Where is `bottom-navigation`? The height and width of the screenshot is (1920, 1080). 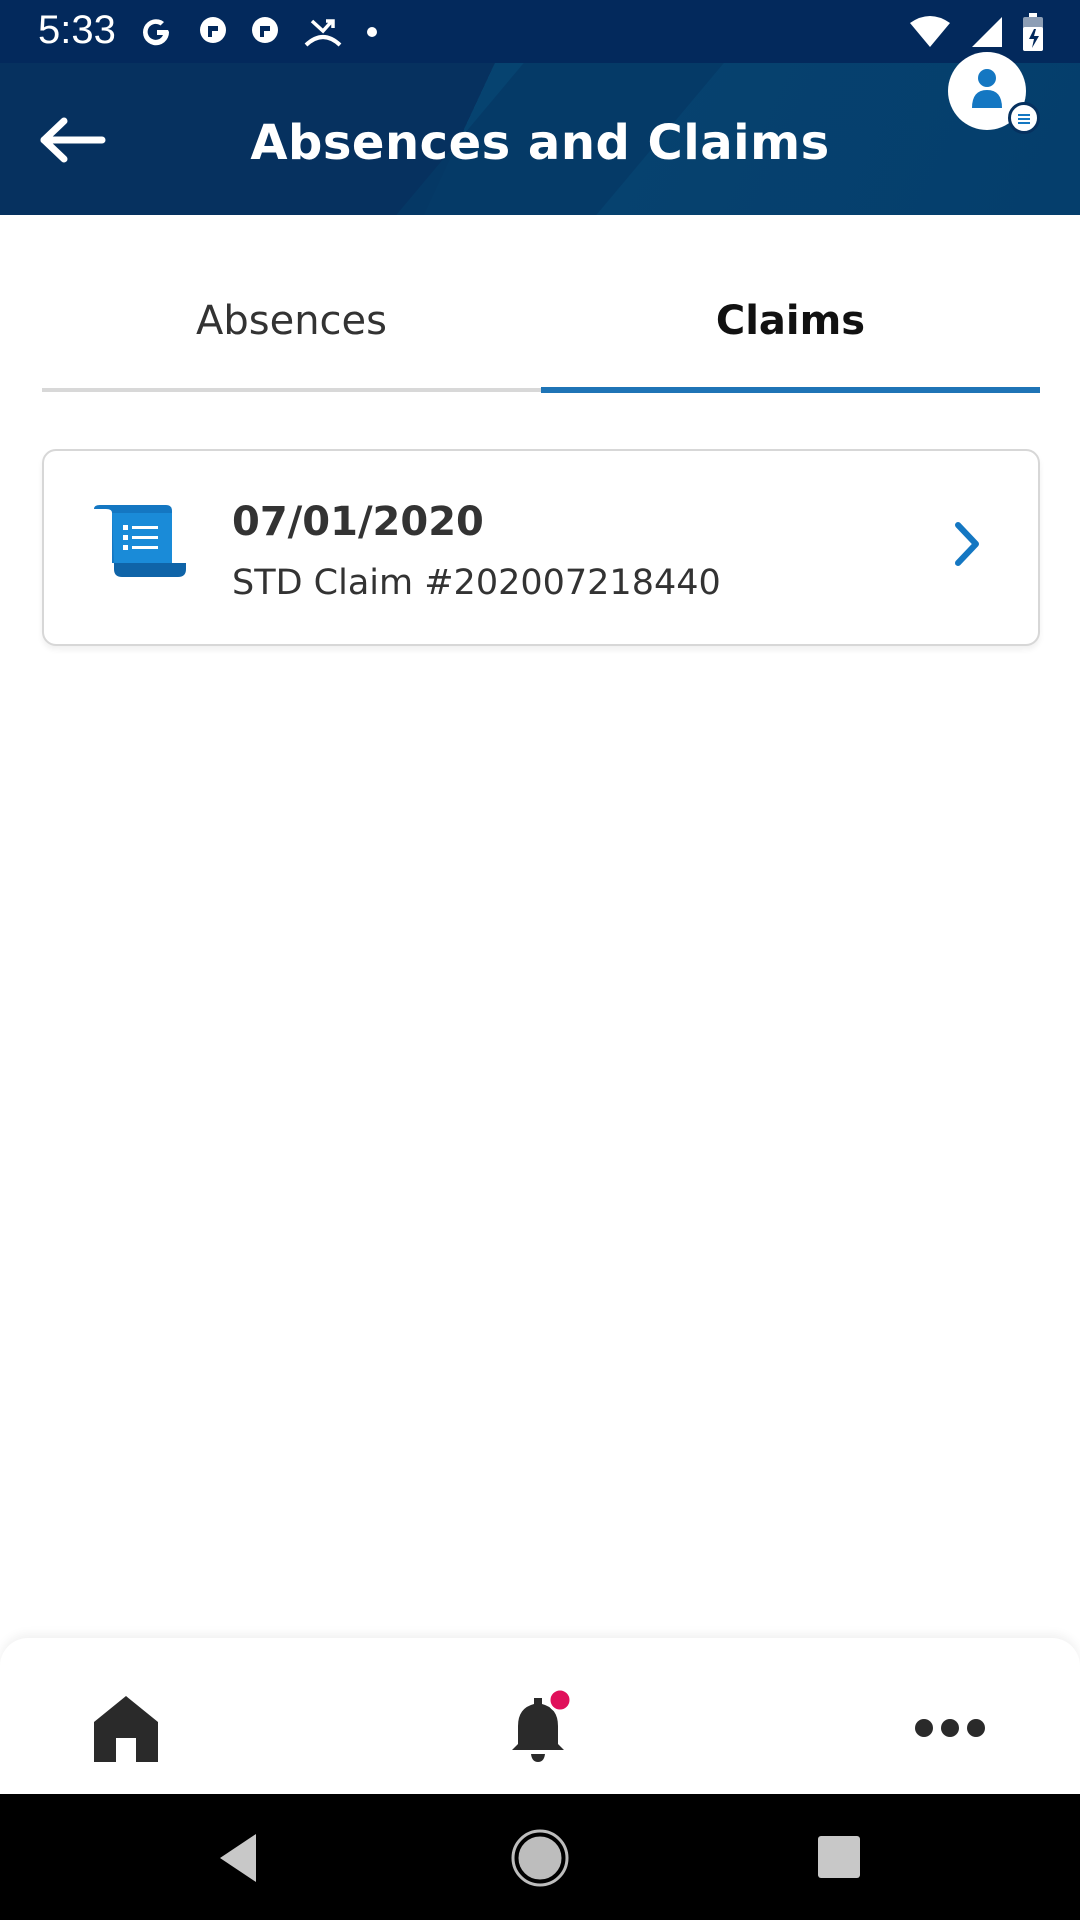 bottom-navigation is located at coordinates (540, 1716).